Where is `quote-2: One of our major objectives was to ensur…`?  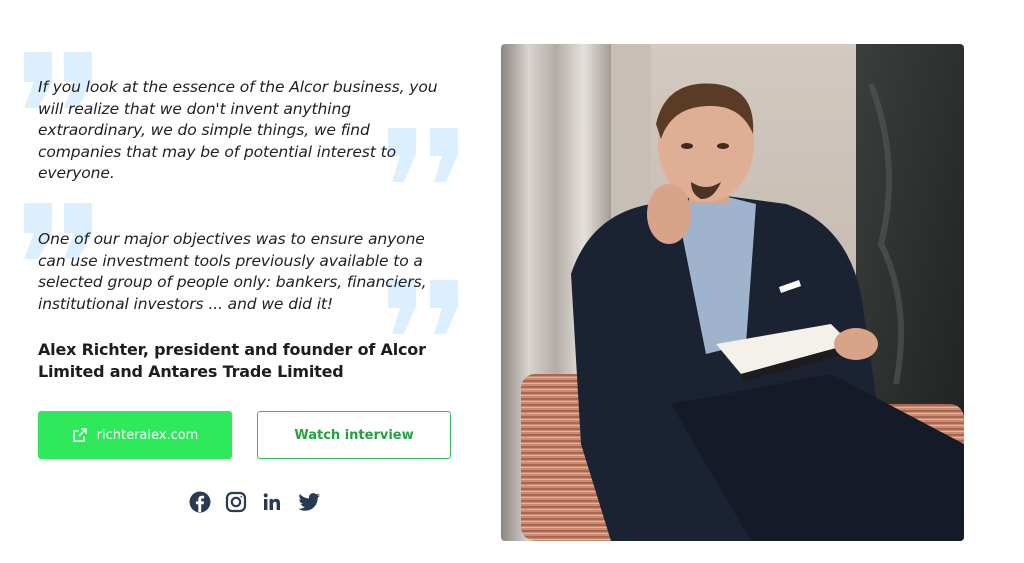
quote-2: One of our major objectives was to ensur… is located at coordinates (243, 272).